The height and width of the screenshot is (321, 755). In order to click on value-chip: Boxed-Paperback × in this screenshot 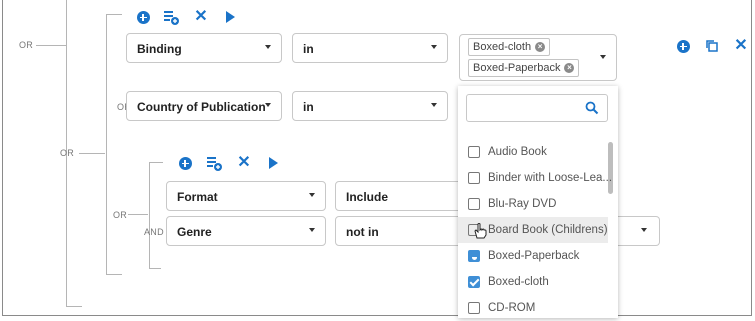, I will do `click(524, 68)`.